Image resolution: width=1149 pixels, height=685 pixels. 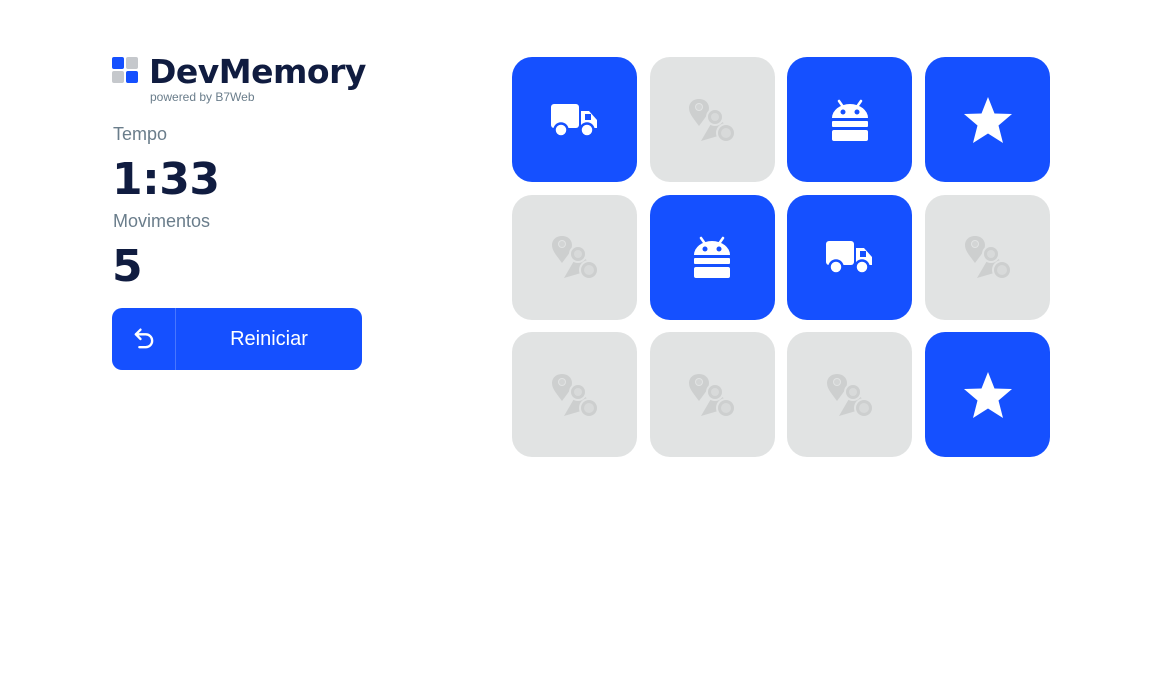 I want to click on logo-square-top-left, so click(x=118, y=63).